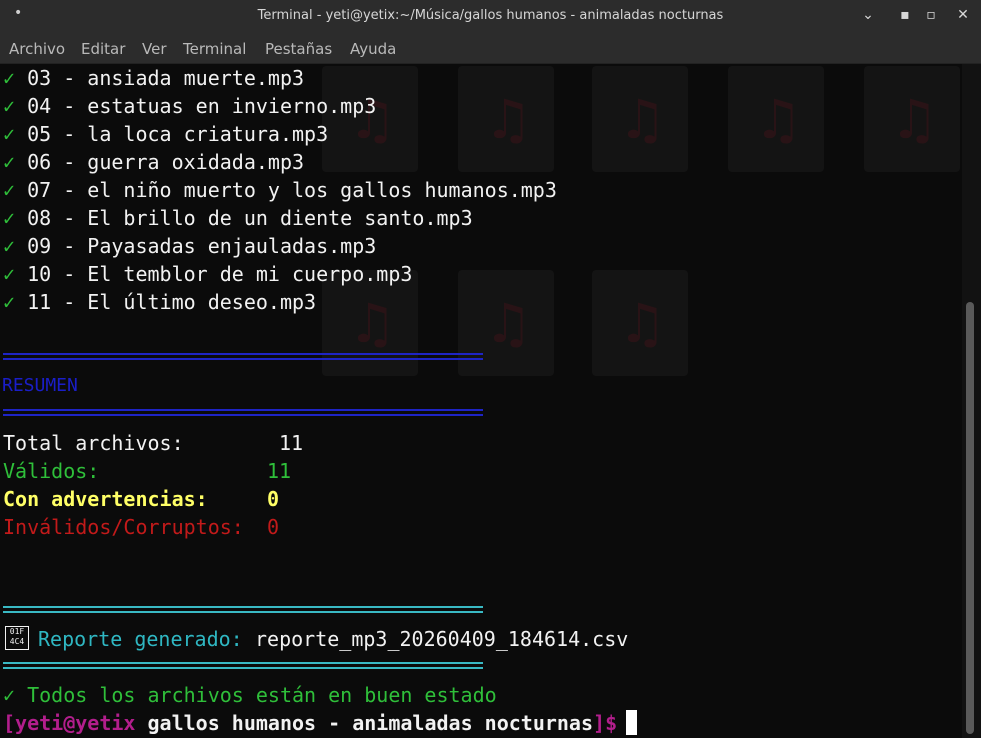 The image size is (981, 738). What do you see at coordinates (69, 723) in the screenshot?
I see `prompt-user-host: [yeti@yetix` at bounding box center [69, 723].